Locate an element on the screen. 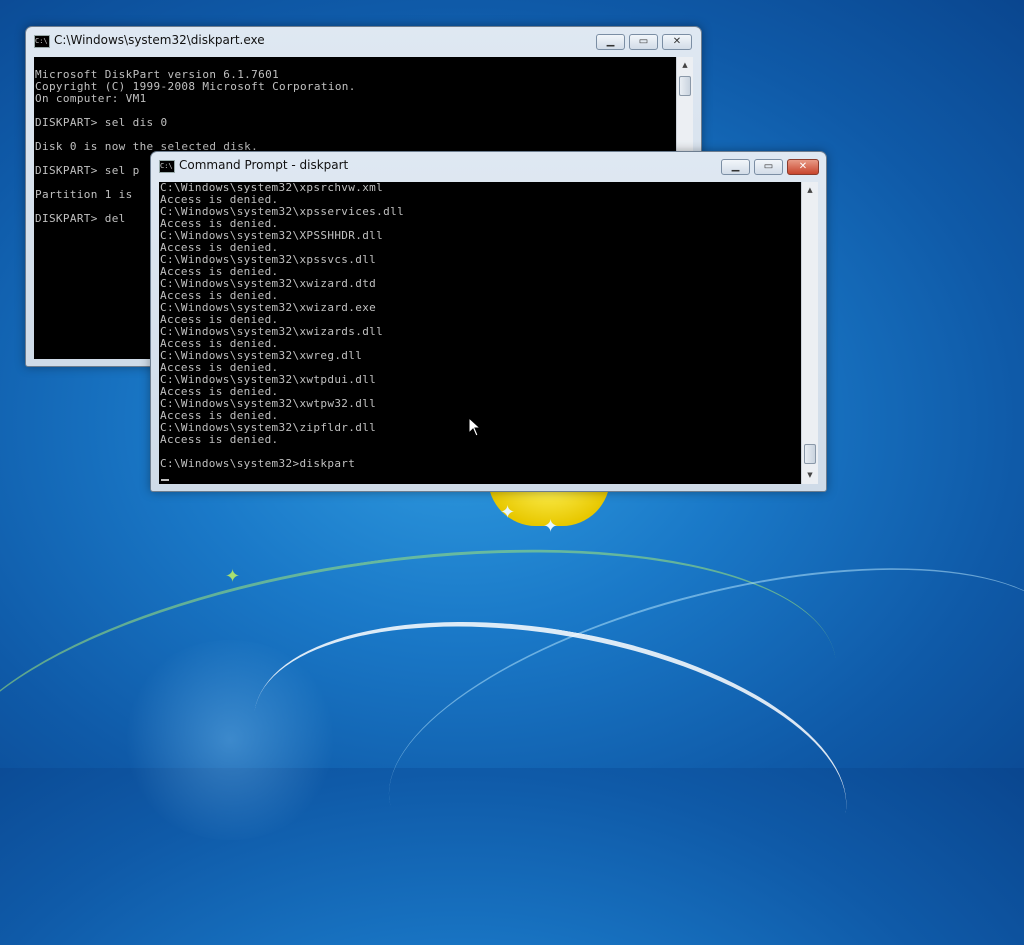 Image resolution: width=1024 pixels, height=945 pixels. scroll-down-arrow-icon: ▼ is located at coordinates (810, 475).